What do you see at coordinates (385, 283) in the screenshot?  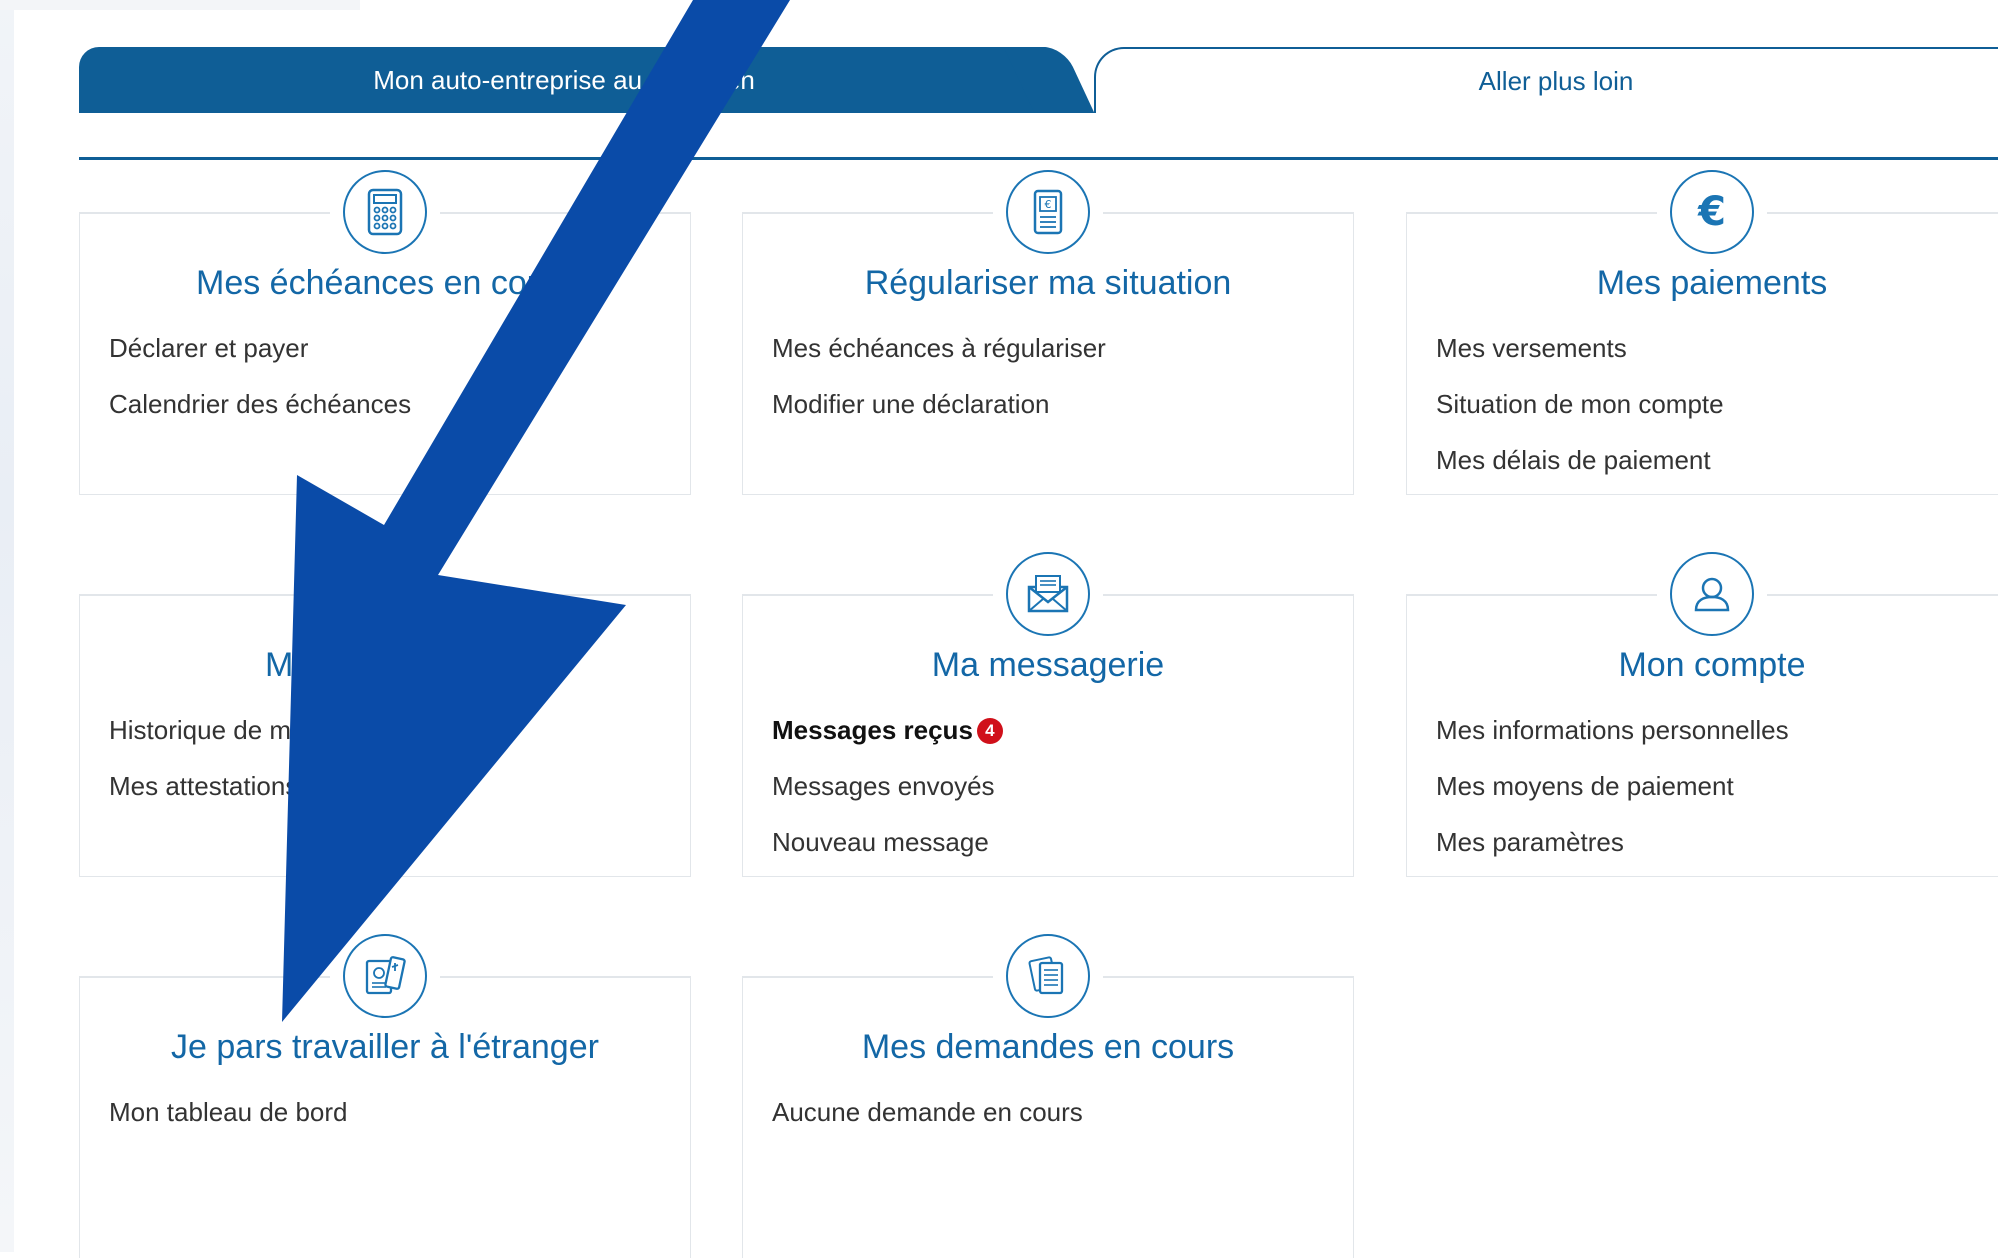 I see `card-title: Mes échéances en cours` at bounding box center [385, 283].